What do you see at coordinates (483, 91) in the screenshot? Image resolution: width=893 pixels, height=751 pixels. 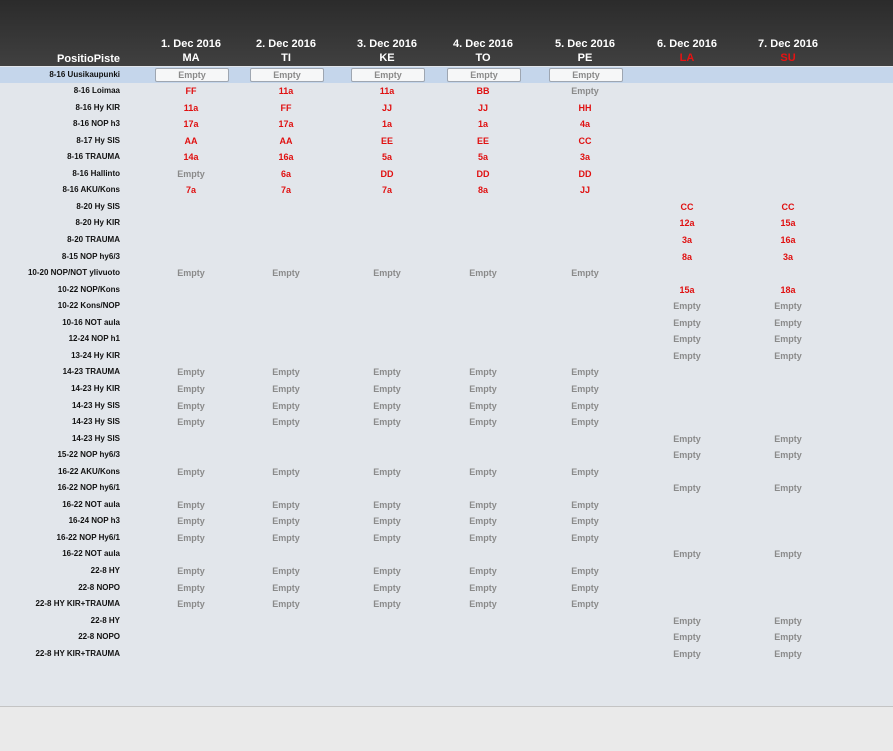 I see `assigned-shift-cell: BB` at bounding box center [483, 91].